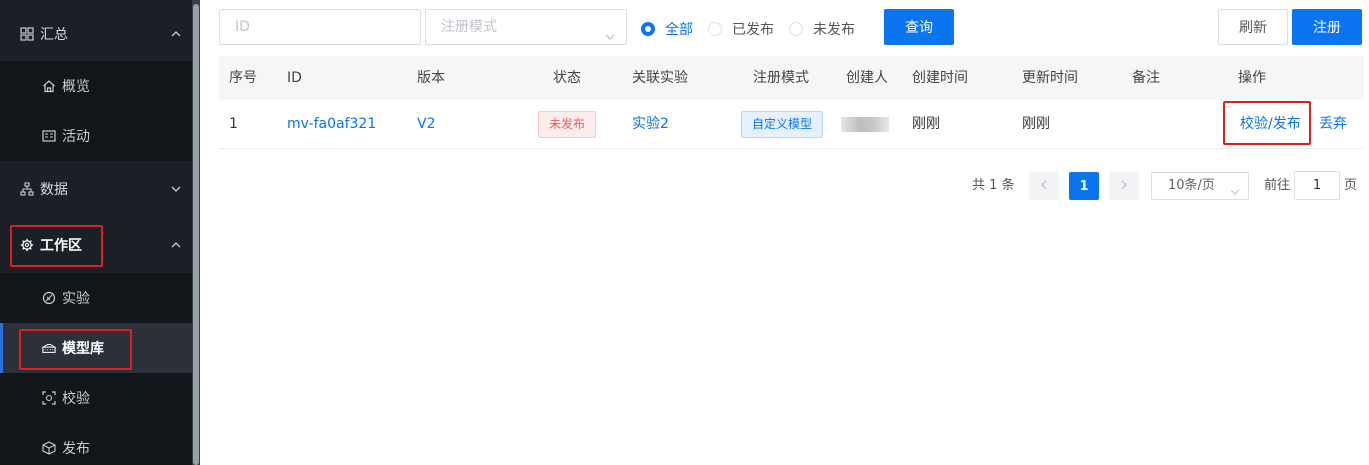 The height and width of the screenshot is (465, 1369). I want to click on radio-label: 已发布, so click(753, 30).